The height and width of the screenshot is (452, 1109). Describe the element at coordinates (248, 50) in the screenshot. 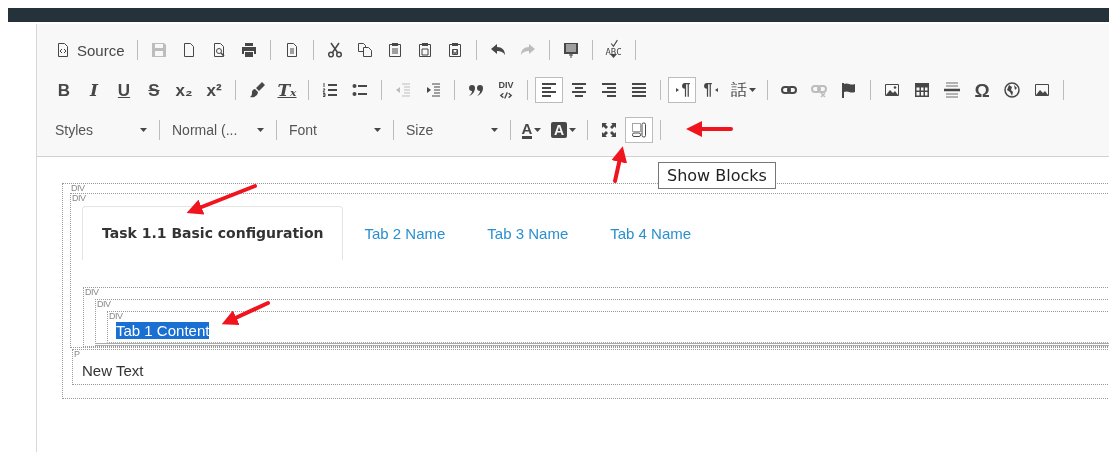

I see `printer-icon` at that location.